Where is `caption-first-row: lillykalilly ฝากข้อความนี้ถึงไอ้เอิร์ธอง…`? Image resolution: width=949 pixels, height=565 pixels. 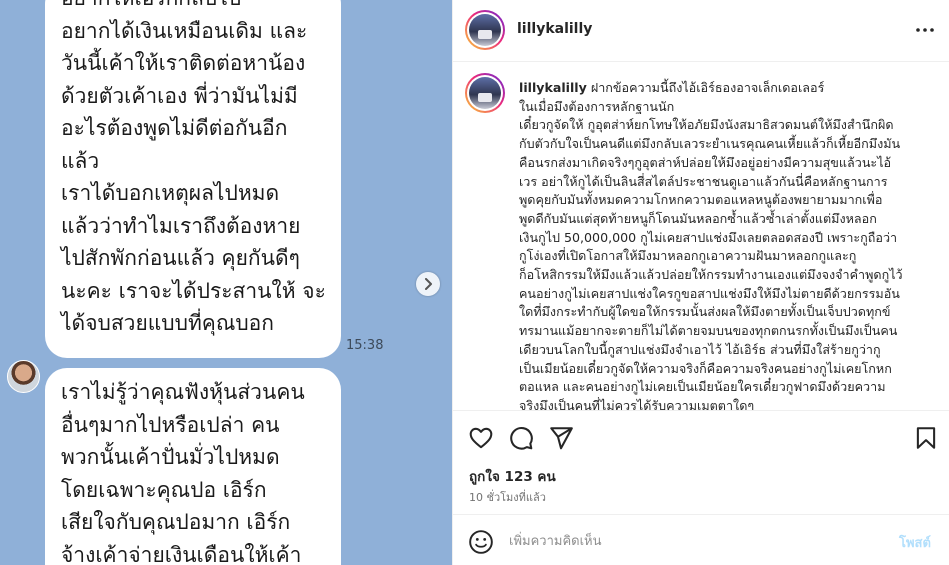
caption-first-row: lillykalilly ฝากข้อความนี้ถึงไอ้เอิร์ธอง… is located at coordinates (727, 88).